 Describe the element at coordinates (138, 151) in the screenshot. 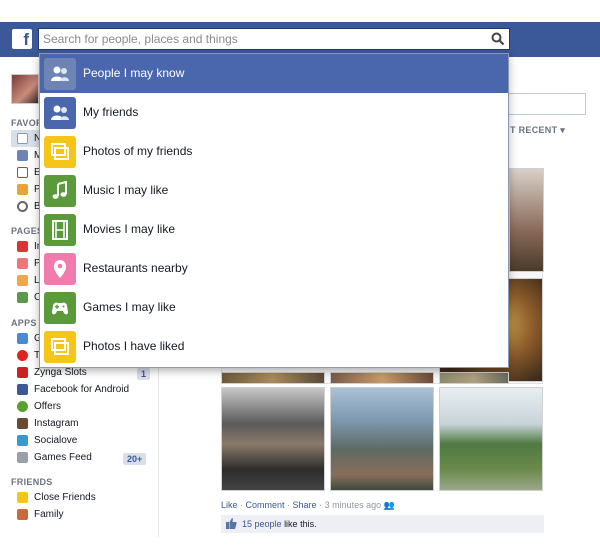

I see `suggestion-label: Photos of my friends` at that location.